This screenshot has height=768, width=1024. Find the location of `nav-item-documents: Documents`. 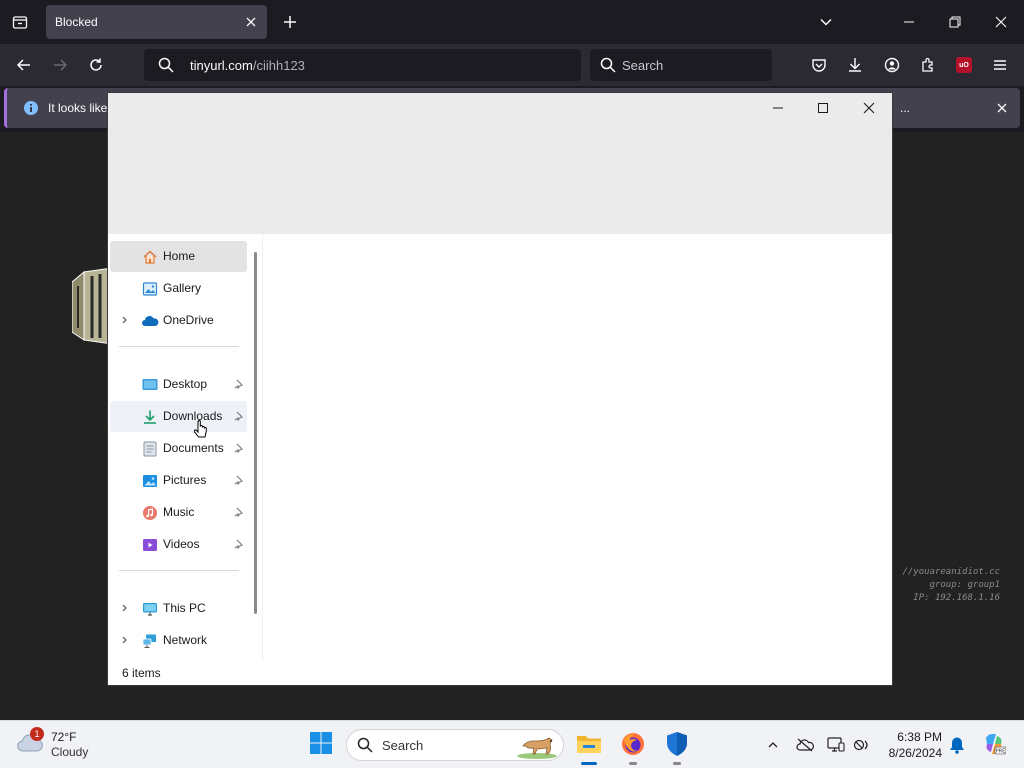

nav-item-documents: Documents is located at coordinates (178, 448).